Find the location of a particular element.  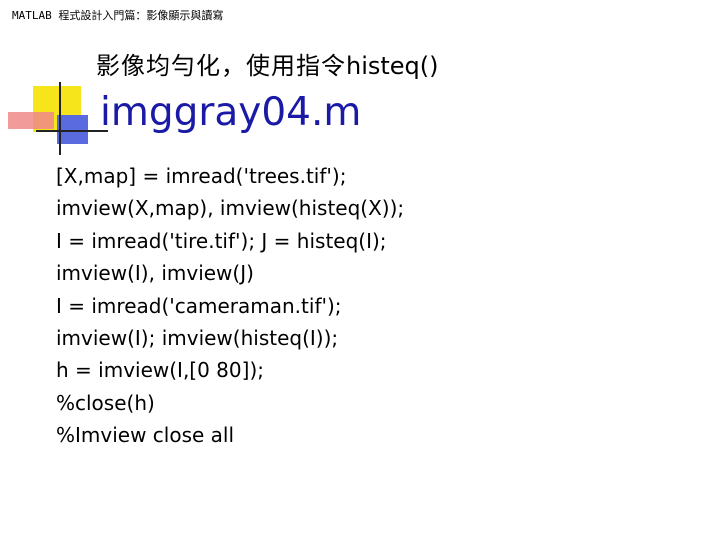

code-line: %Imview close all is located at coordinates (145, 435).